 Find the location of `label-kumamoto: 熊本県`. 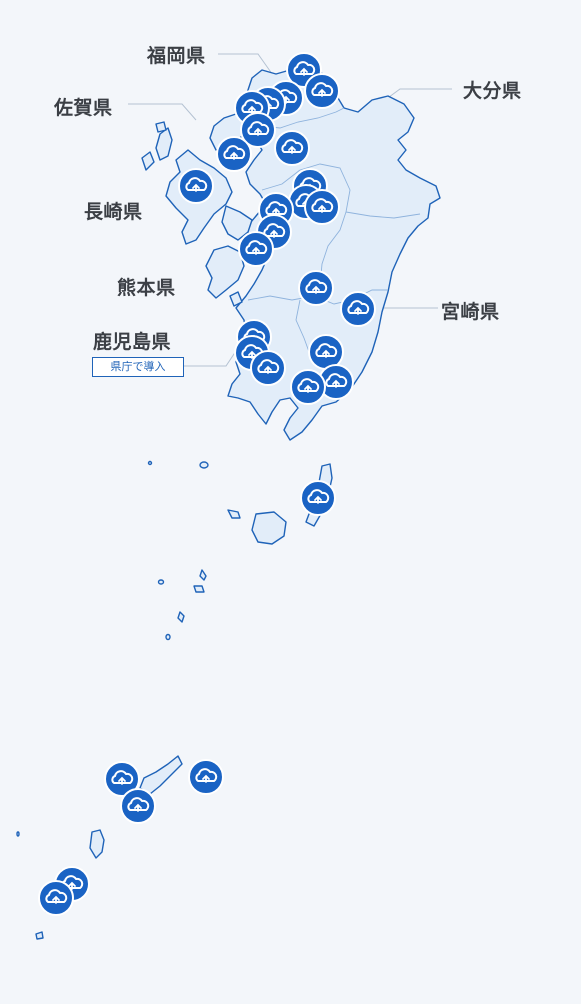

label-kumamoto: 熊本県 is located at coordinates (146, 286).